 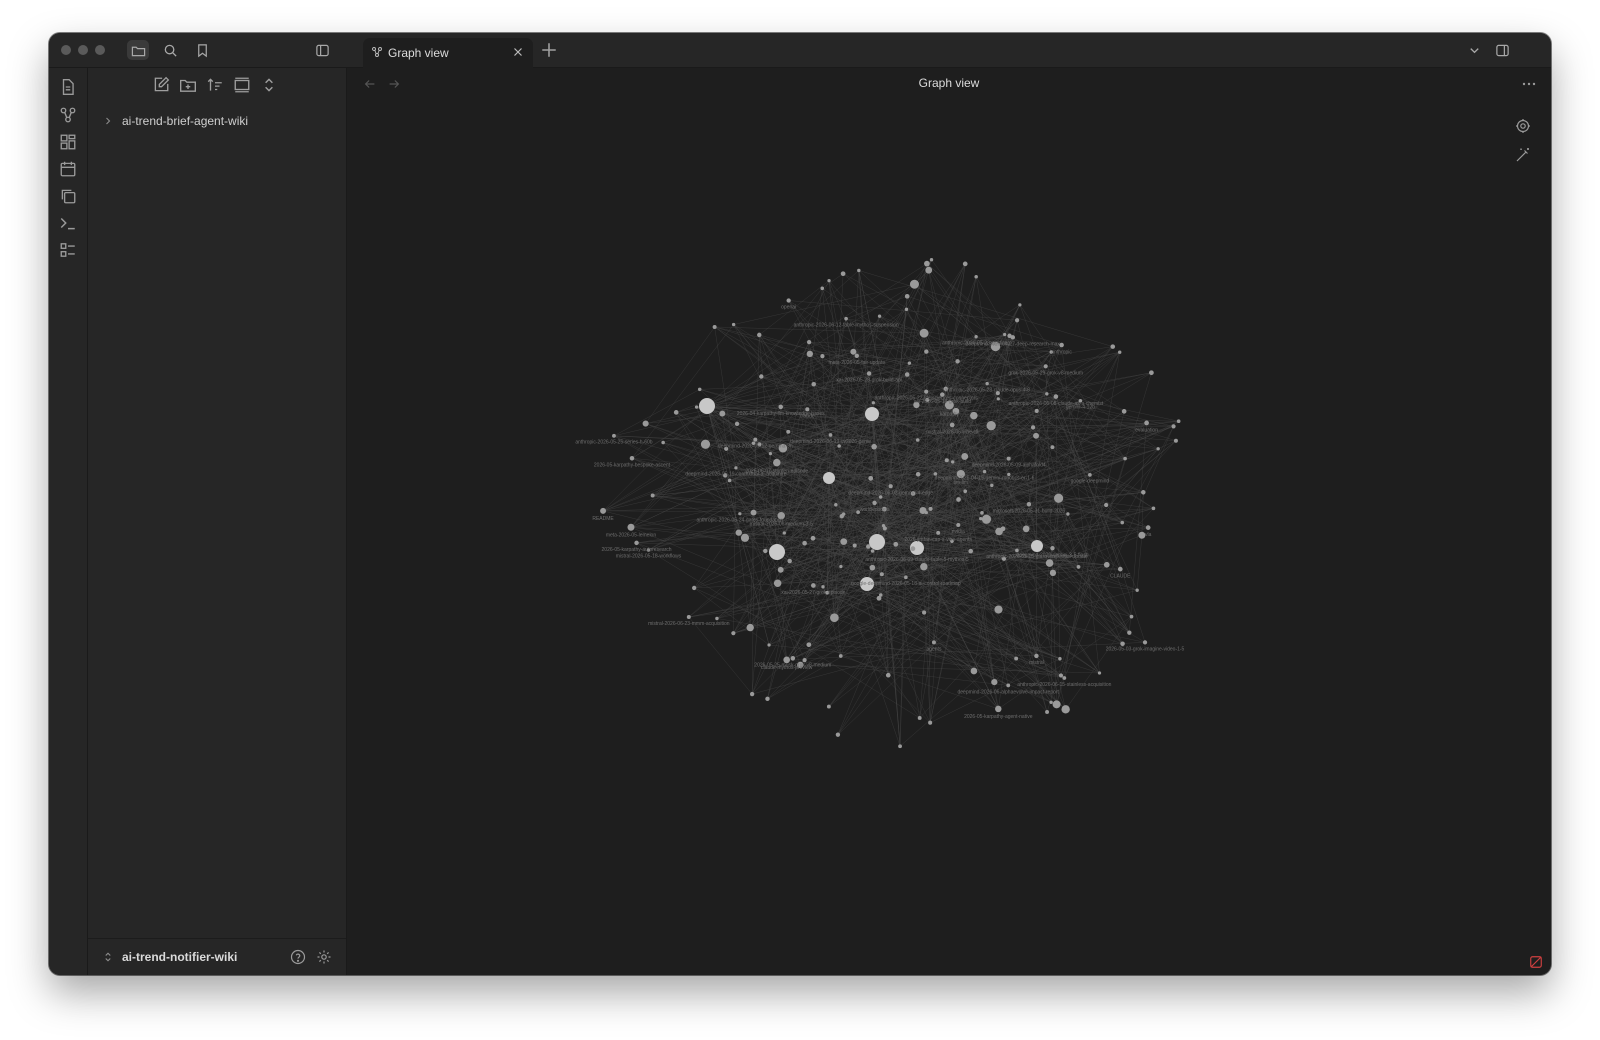 I want to click on expand-icon, so click(x=269, y=85).